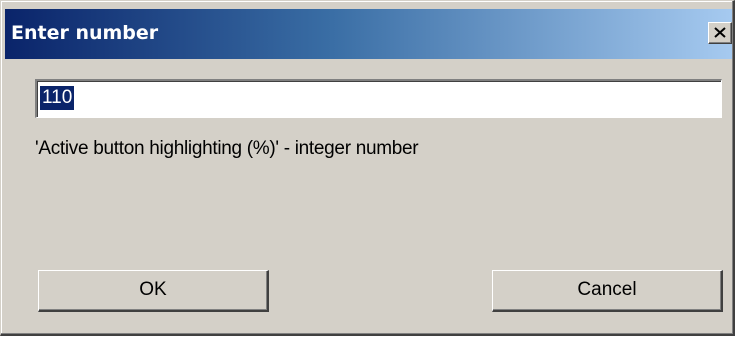  Describe the element at coordinates (85, 33) in the screenshot. I see `dialog-title: Enter number` at that location.